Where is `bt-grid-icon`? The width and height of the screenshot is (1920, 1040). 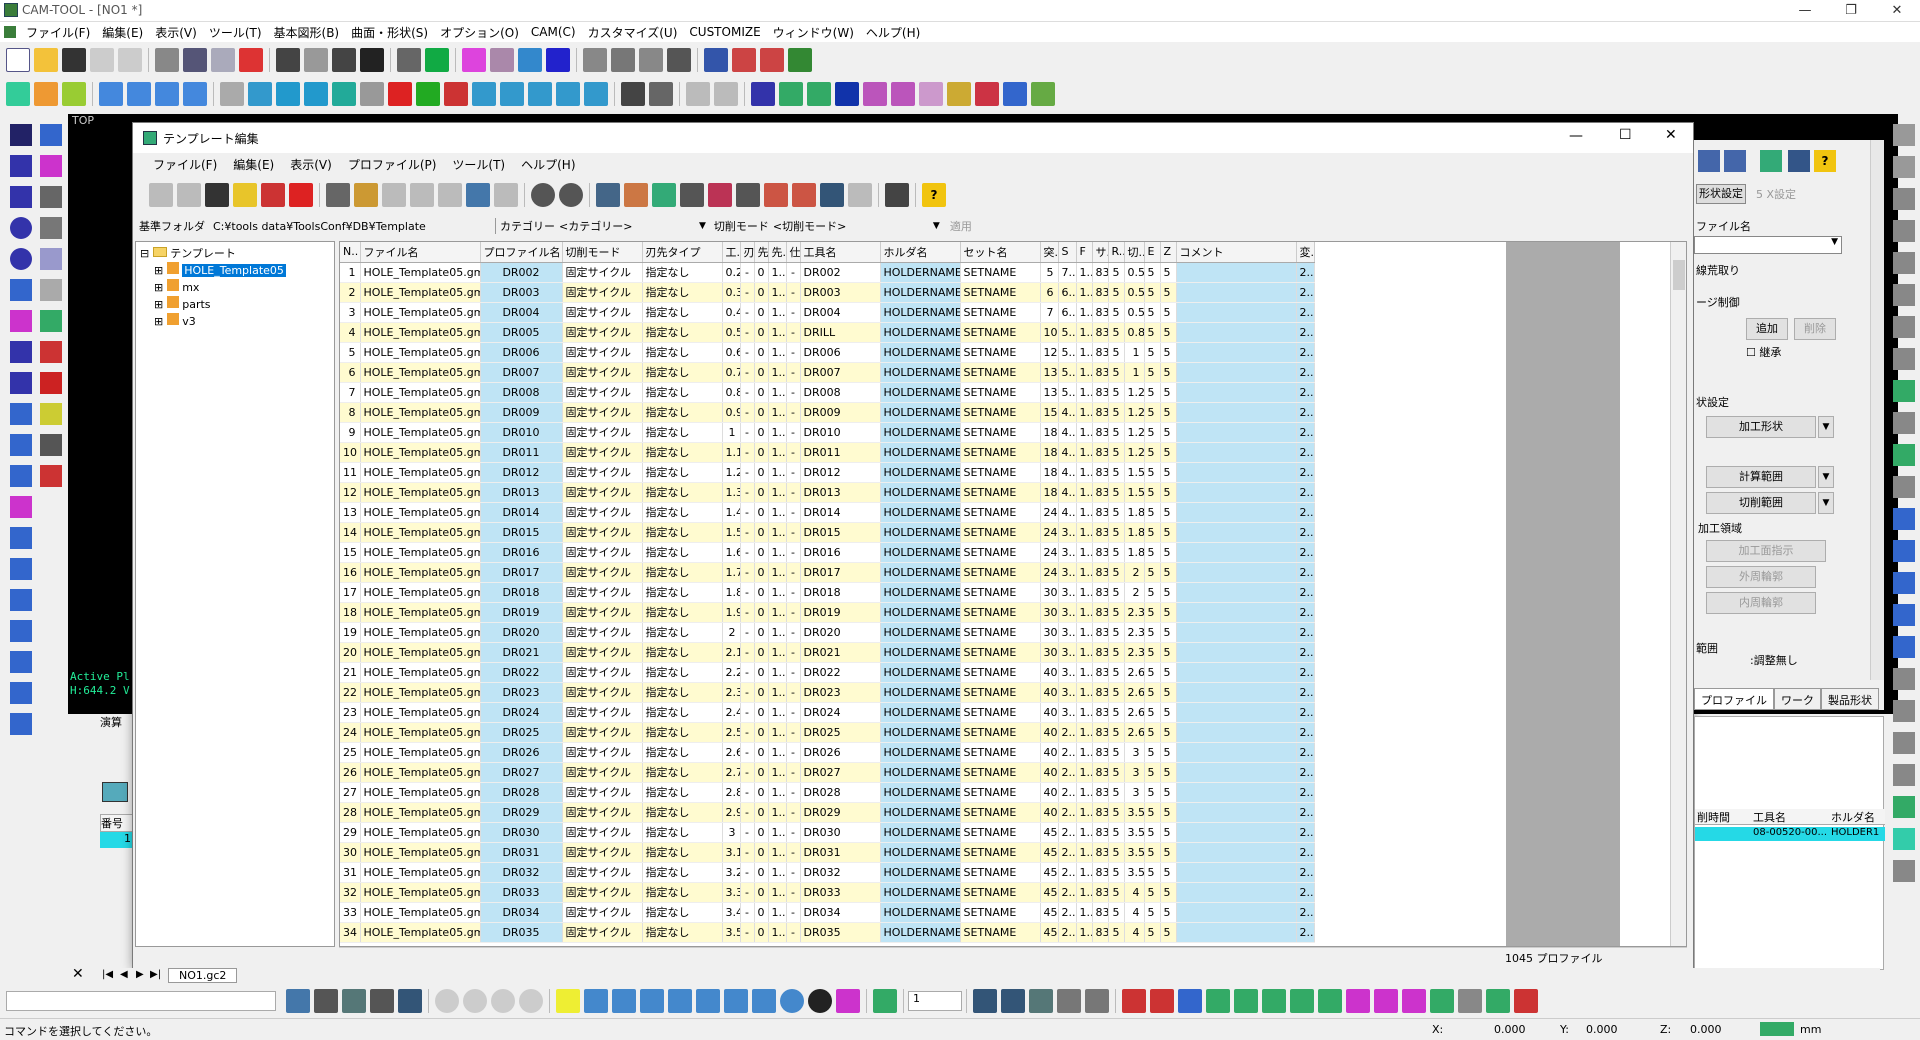
bt-grid-icon is located at coordinates (410, 1001).